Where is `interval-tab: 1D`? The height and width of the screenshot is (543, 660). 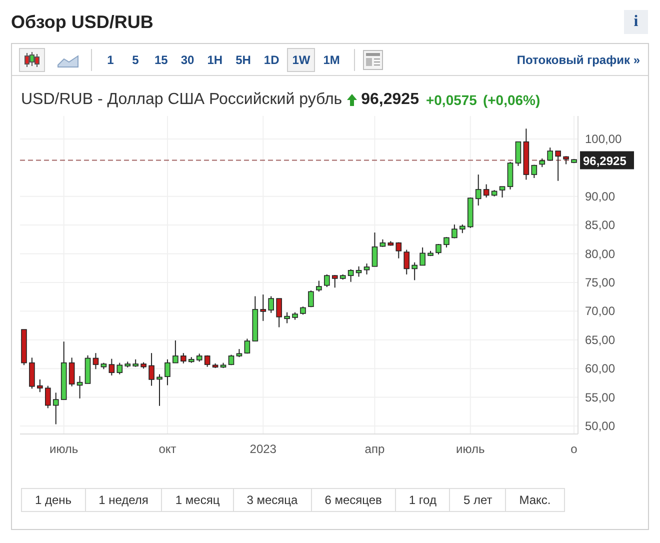 interval-tab: 1D is located at coordinates (271, 60).